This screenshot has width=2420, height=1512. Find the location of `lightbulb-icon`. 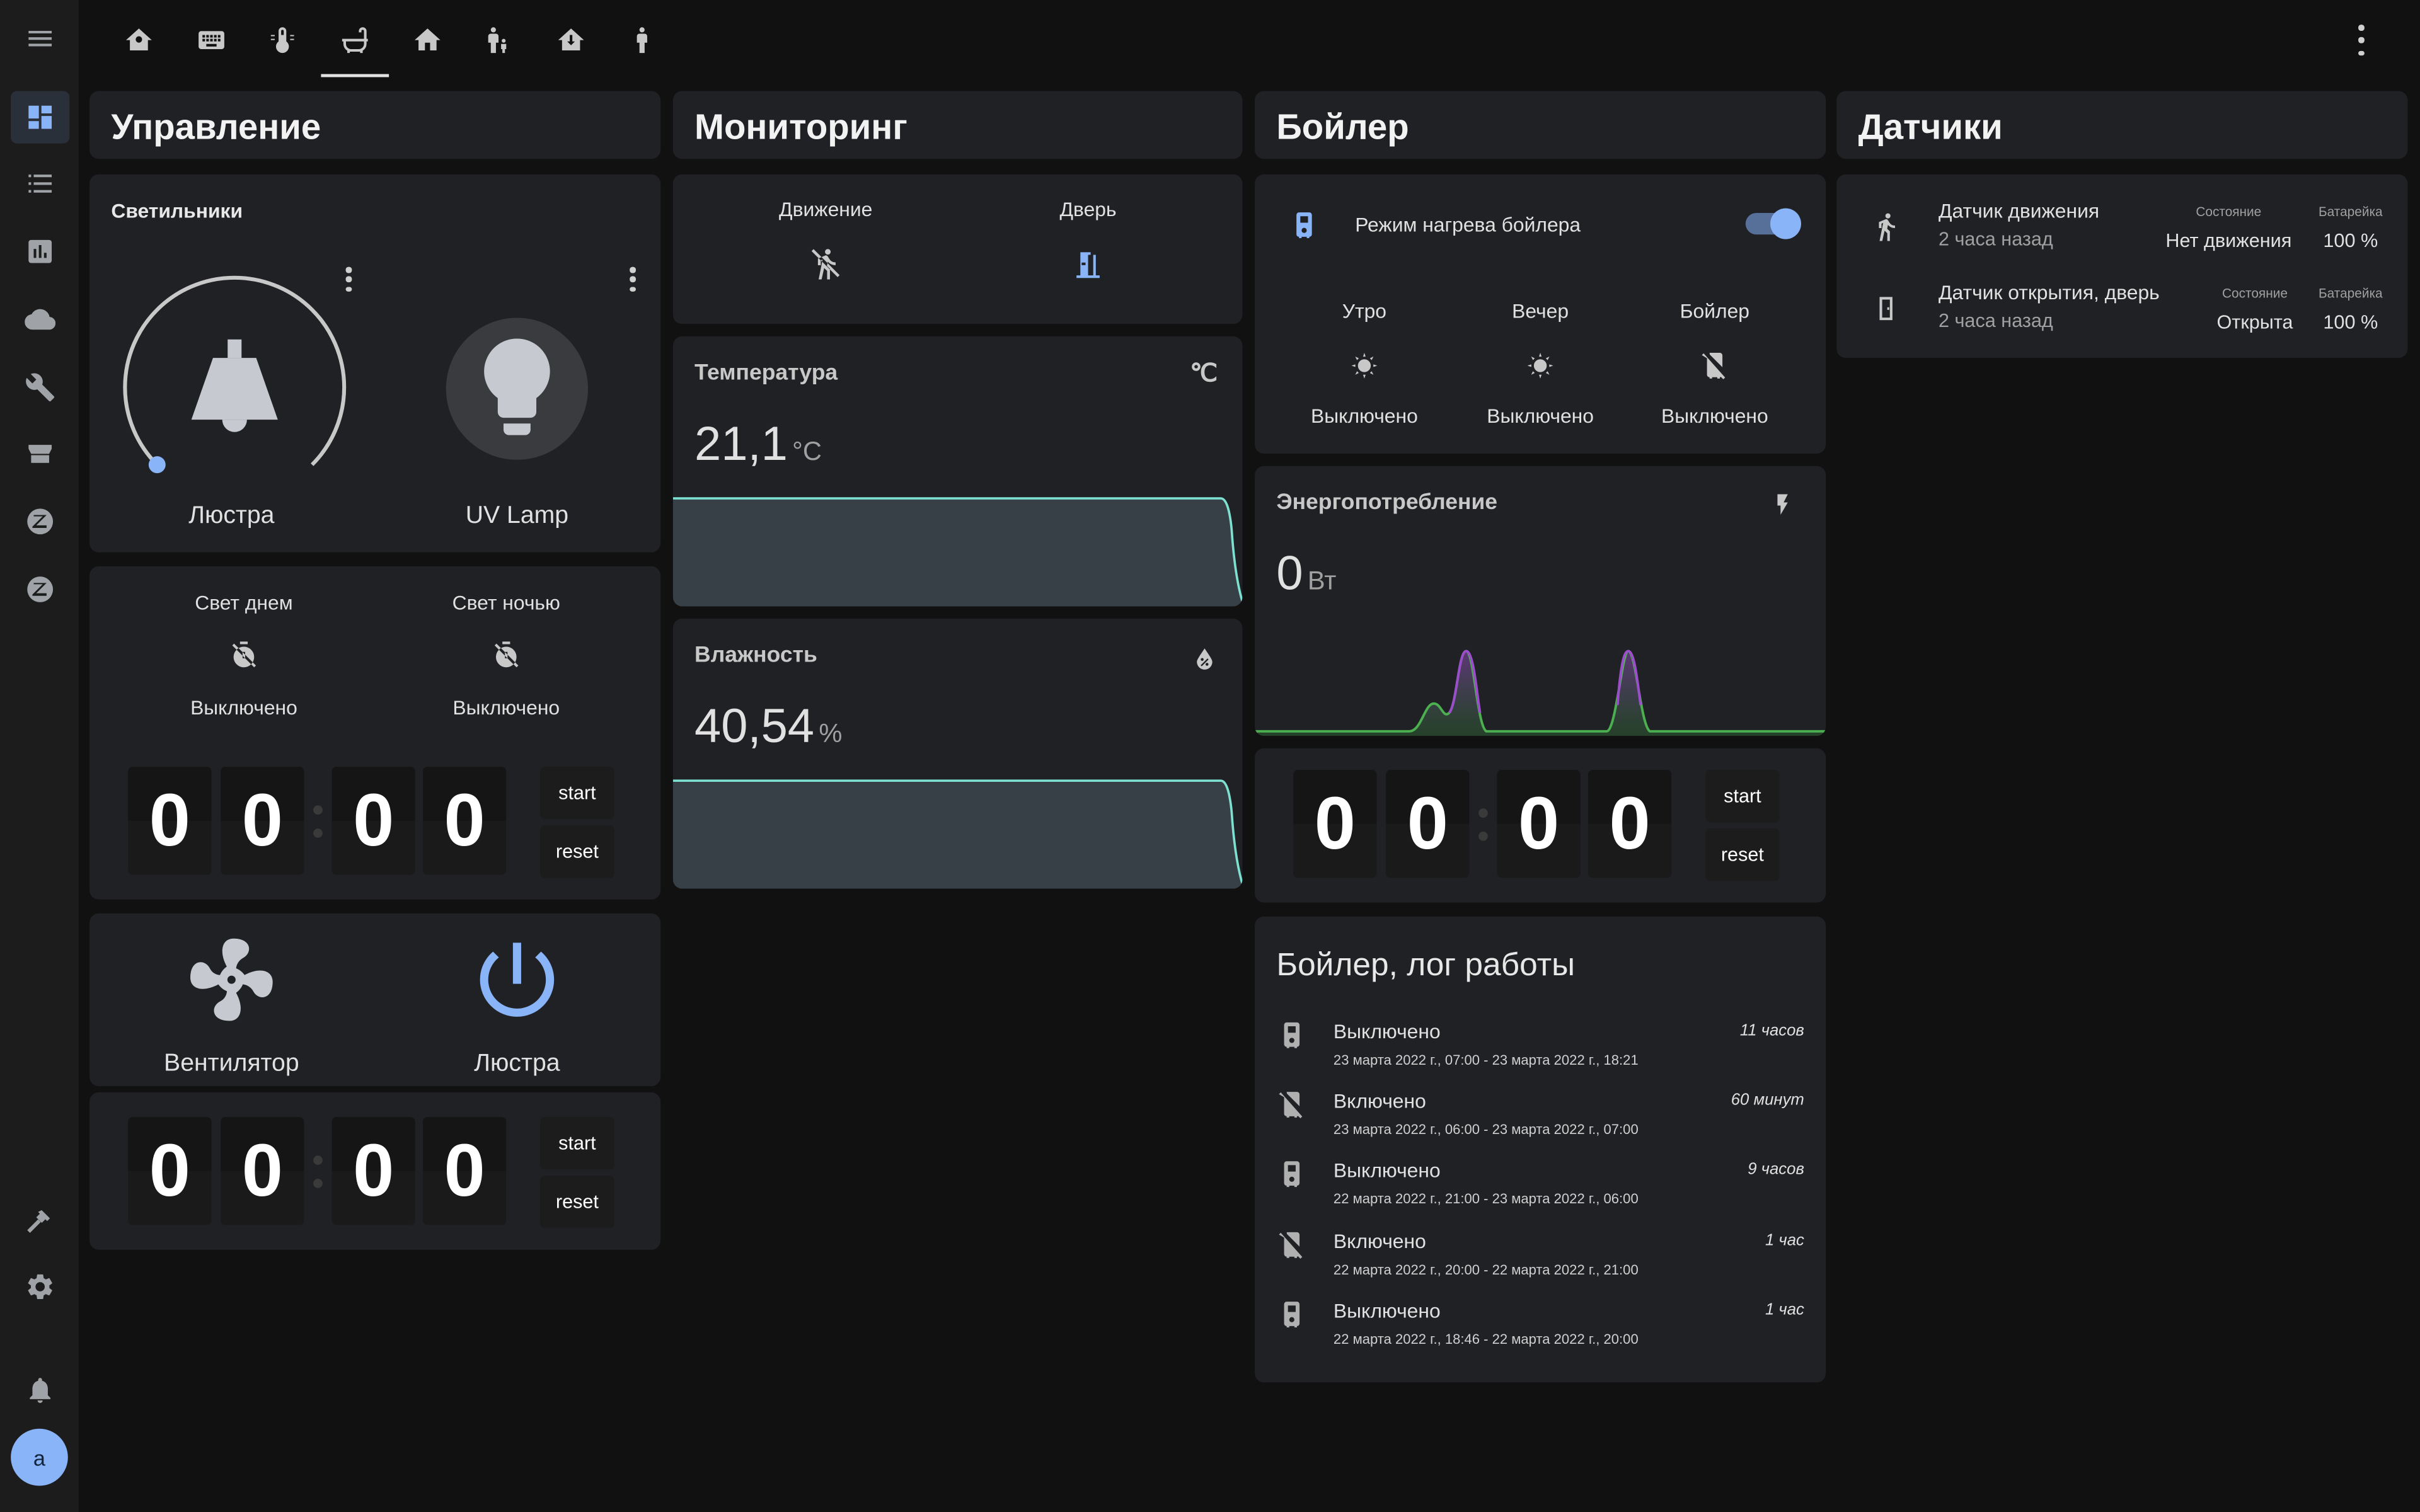

lightbulb-icon is located at coordinates (517, 386).